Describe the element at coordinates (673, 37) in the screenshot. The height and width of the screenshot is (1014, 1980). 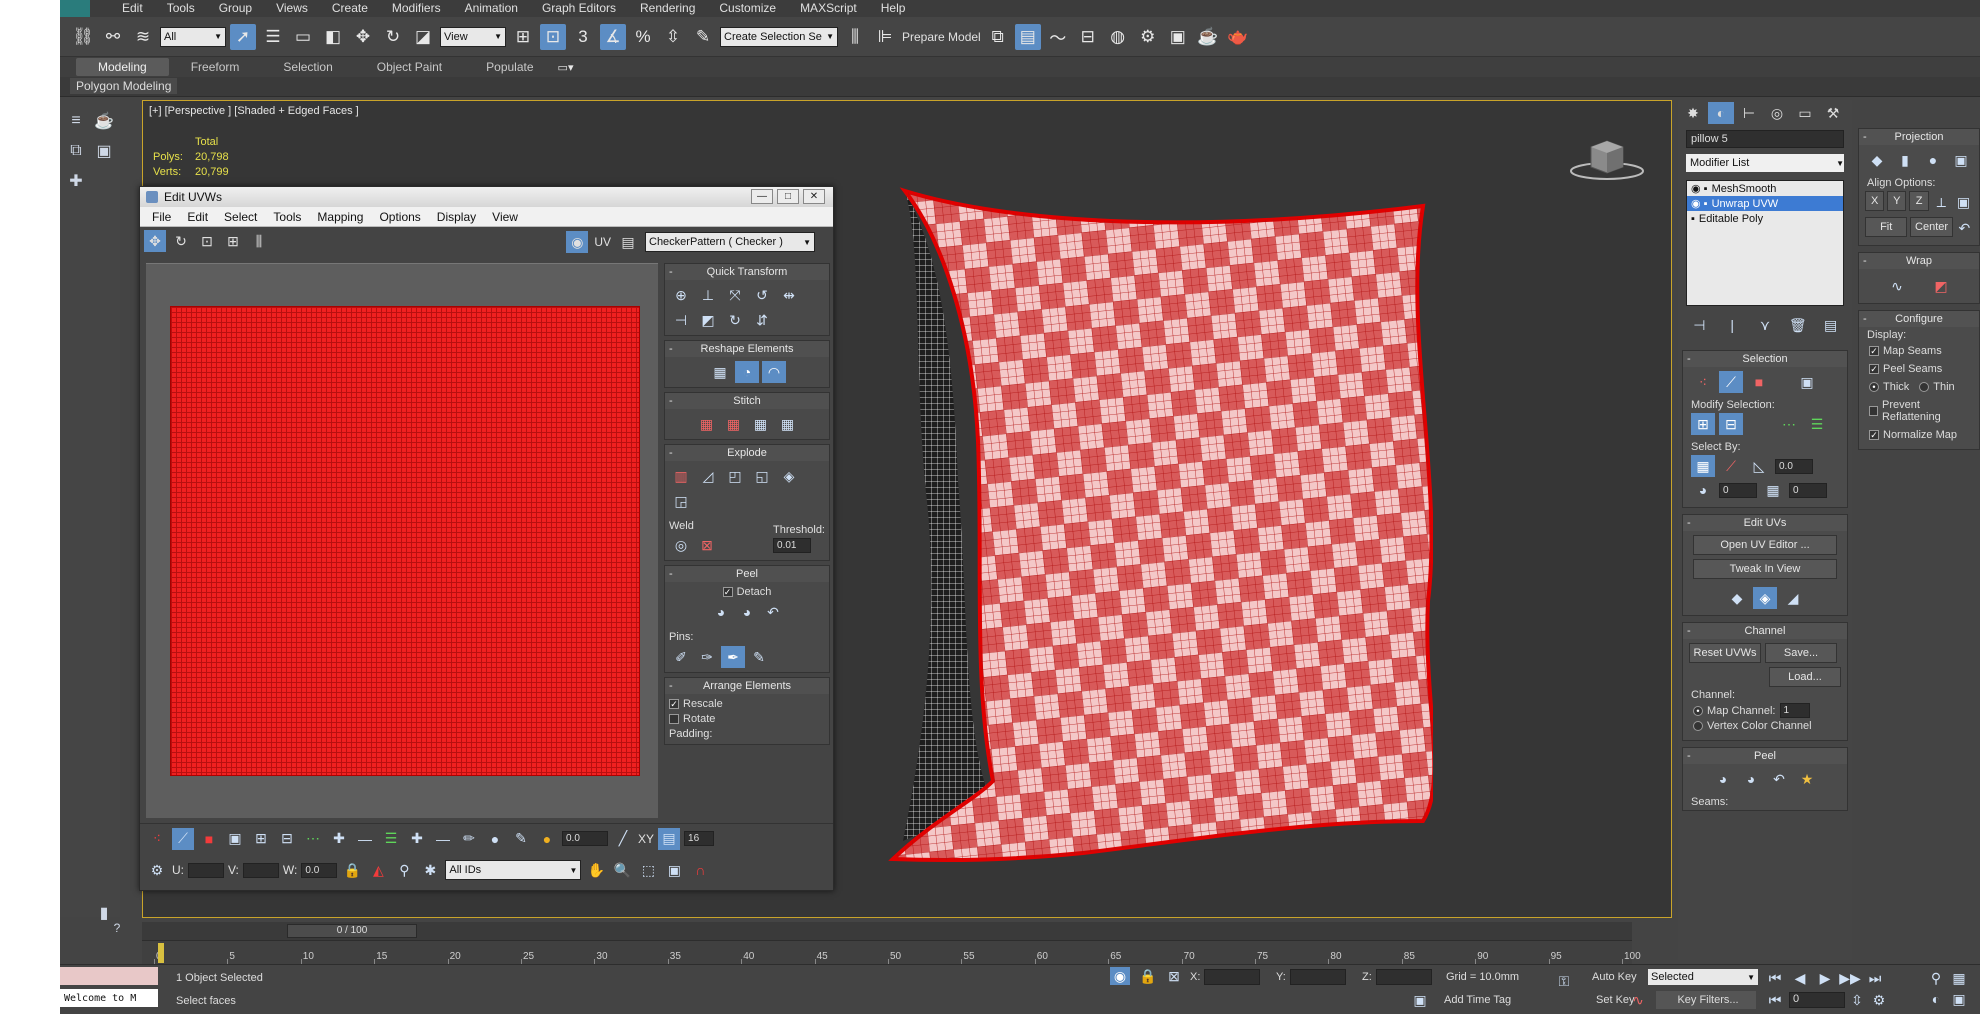
I see `spinner-snap-icon: ⇳` at that location.